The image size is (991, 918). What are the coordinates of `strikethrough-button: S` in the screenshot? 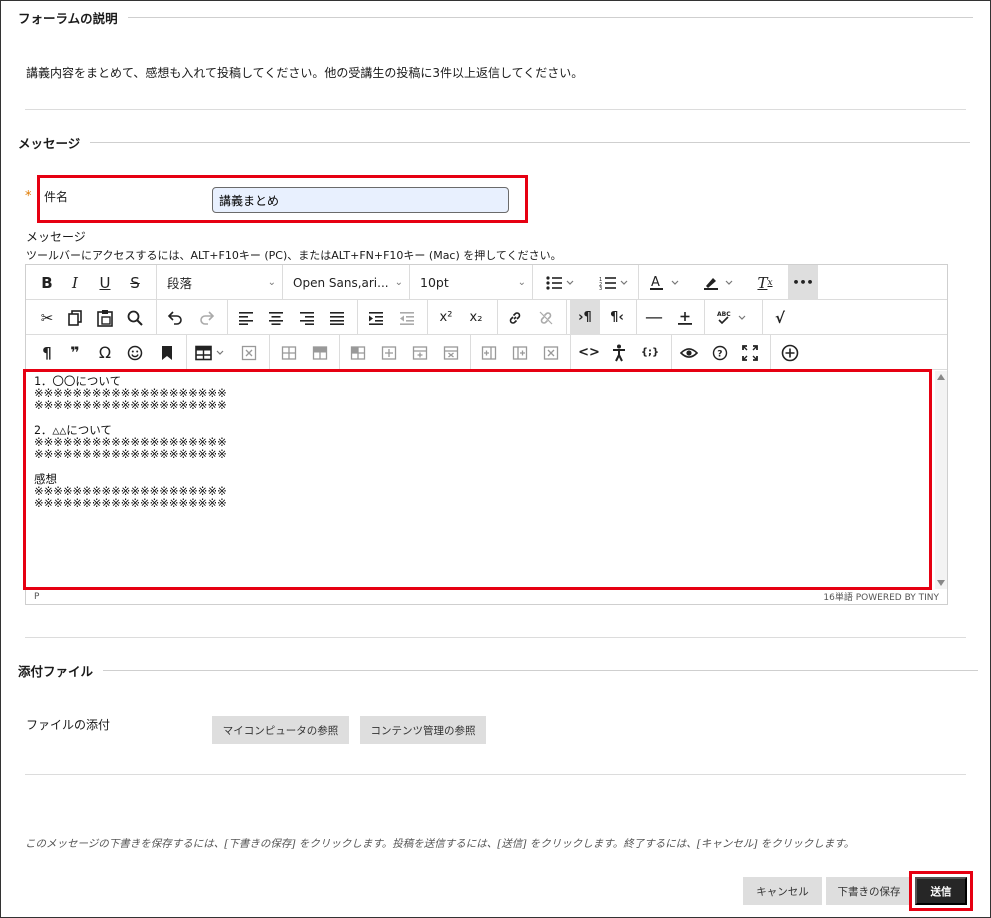 It's located at (135, 282).